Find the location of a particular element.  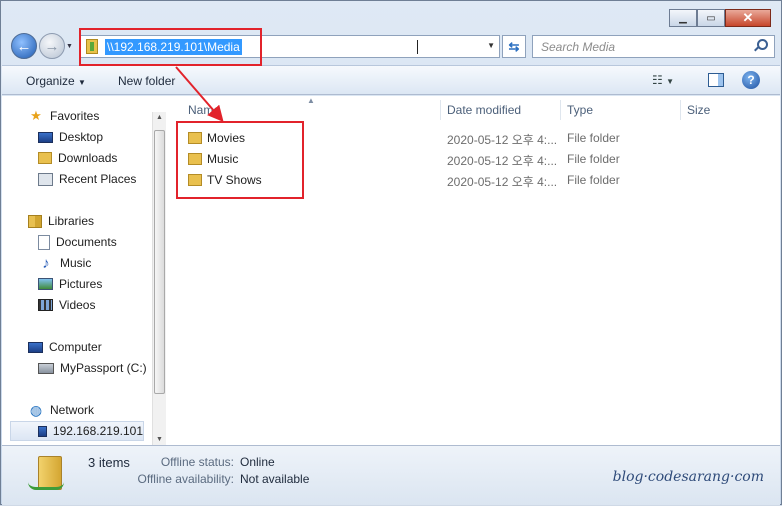

annotation-arrow is located at coordinates (199, 94).